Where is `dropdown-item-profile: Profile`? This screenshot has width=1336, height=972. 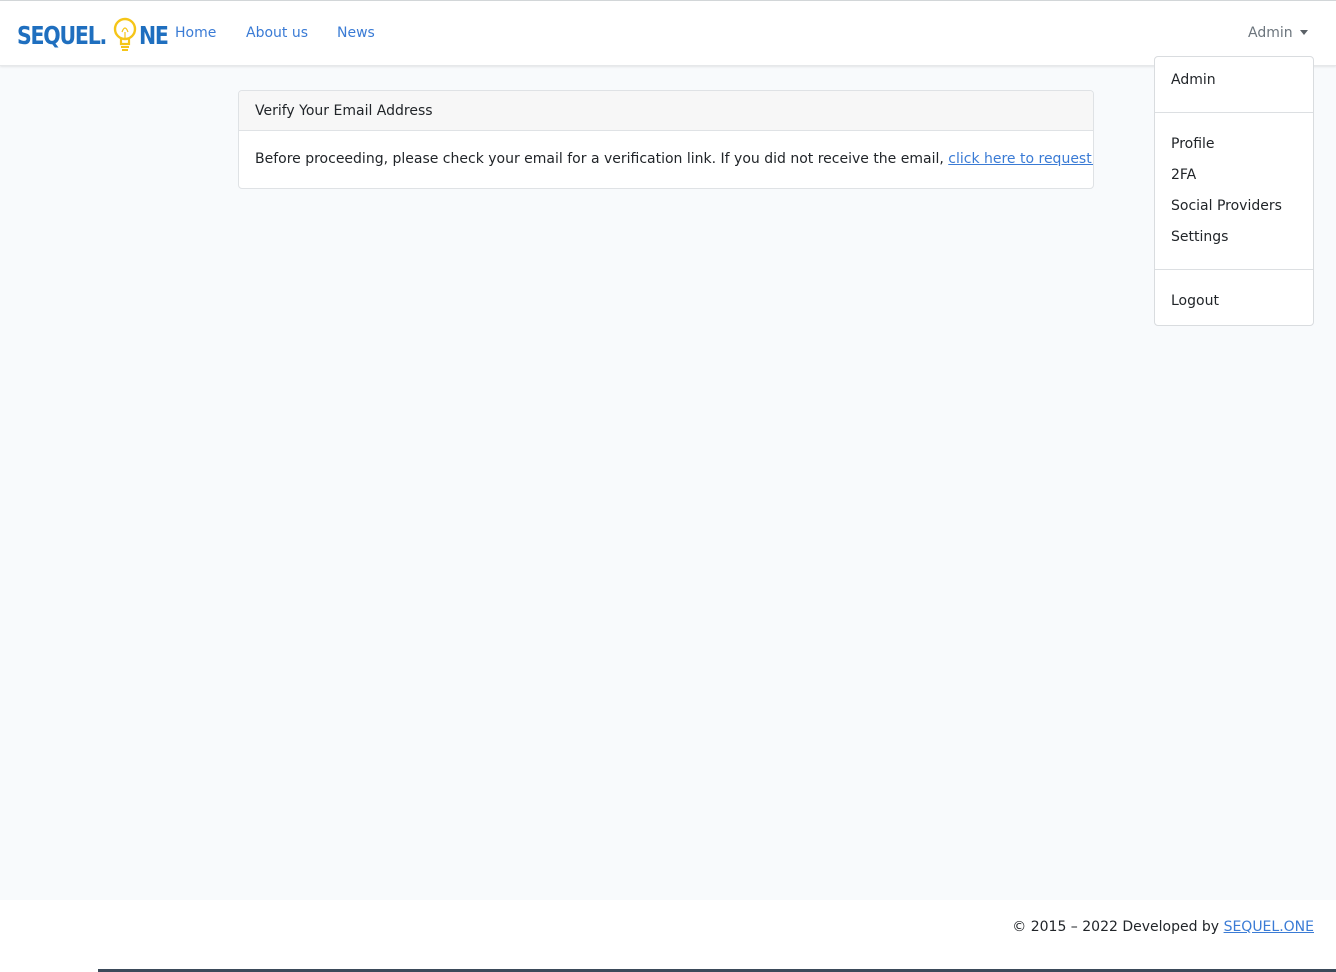
dropdown-item-profile: Profile is located at coordinates (1193, 144).